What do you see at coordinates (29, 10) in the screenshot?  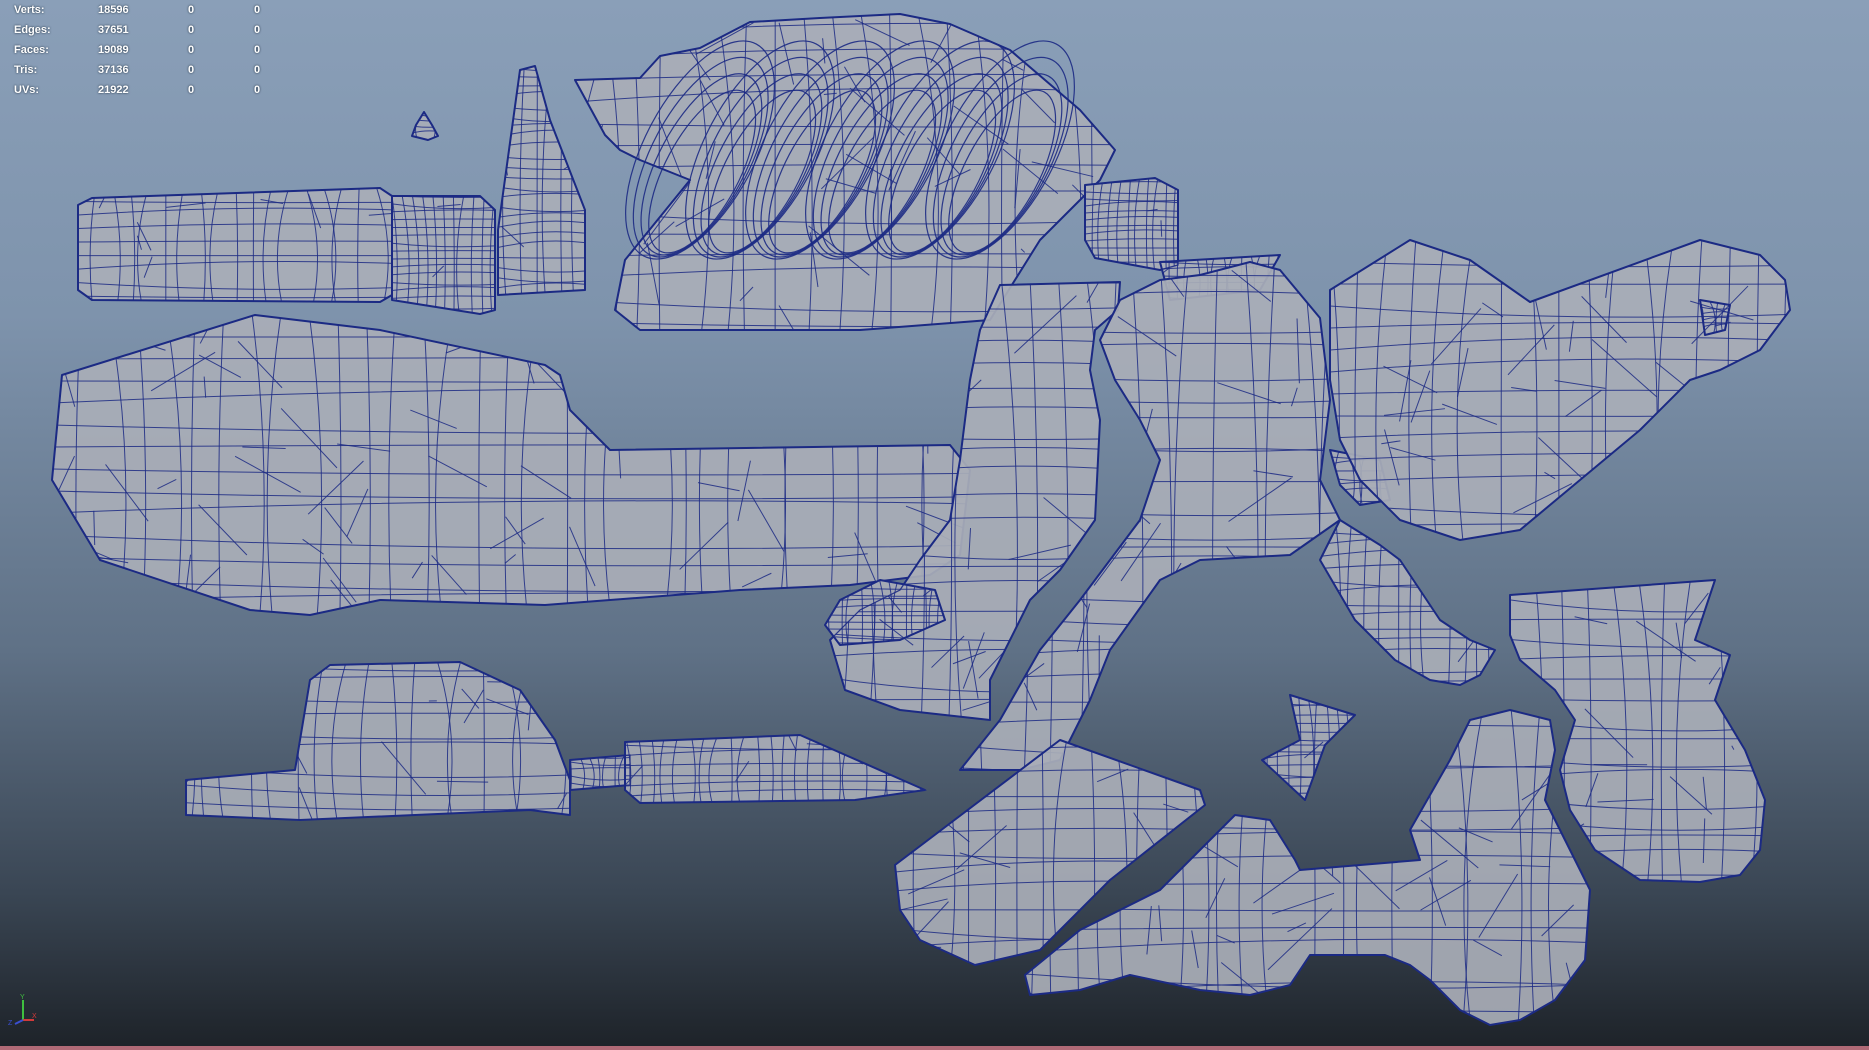 I see `hud-label: Verts:` at bounding box center [29, 10].